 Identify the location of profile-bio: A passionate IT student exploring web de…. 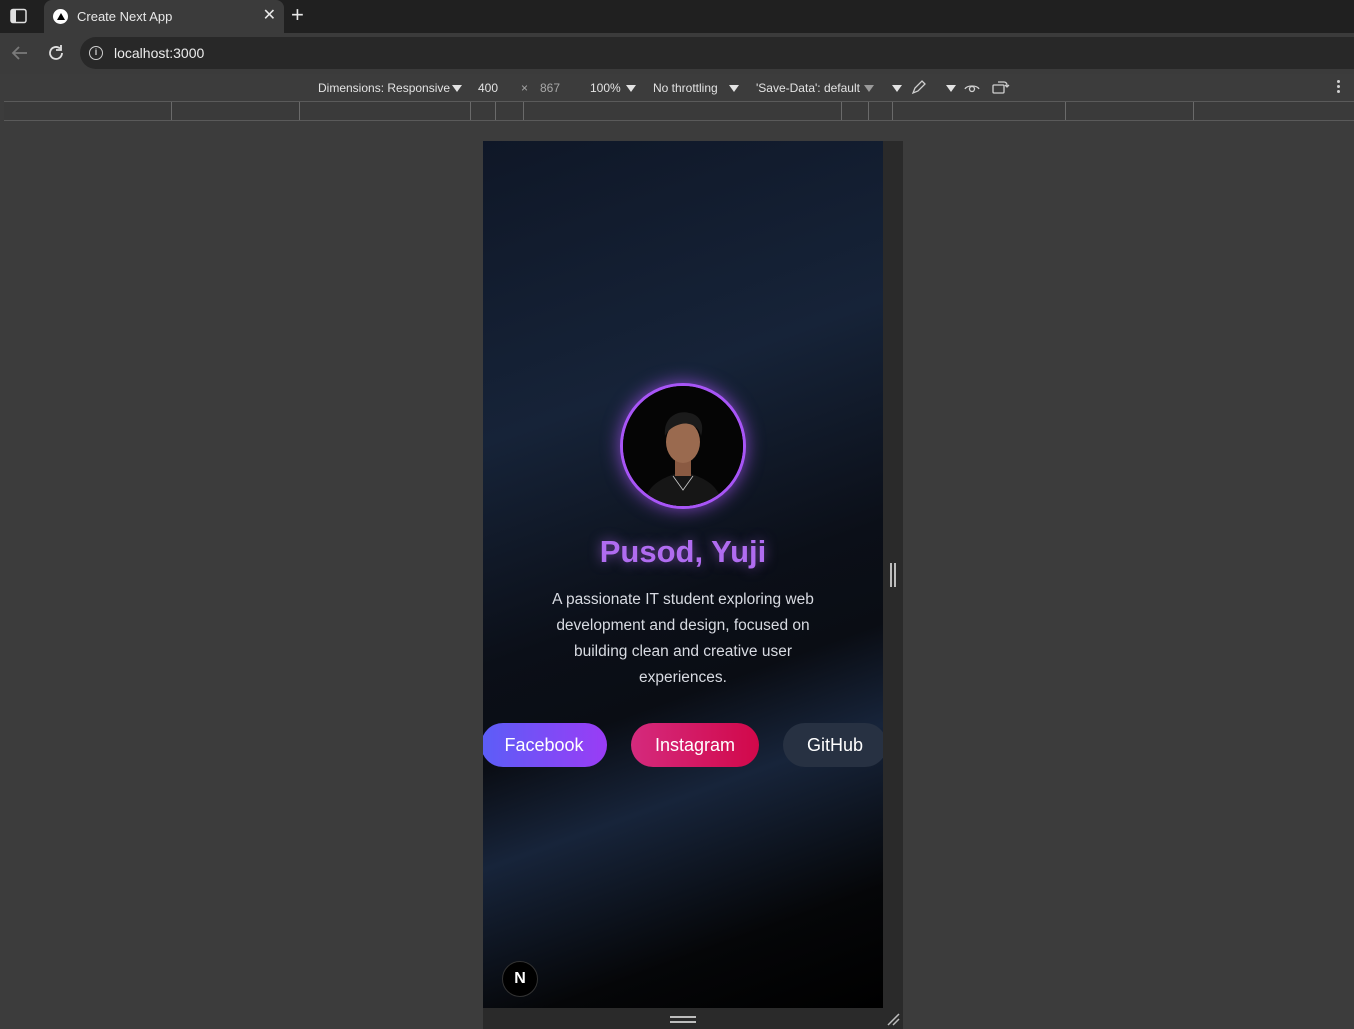
(683, 638).